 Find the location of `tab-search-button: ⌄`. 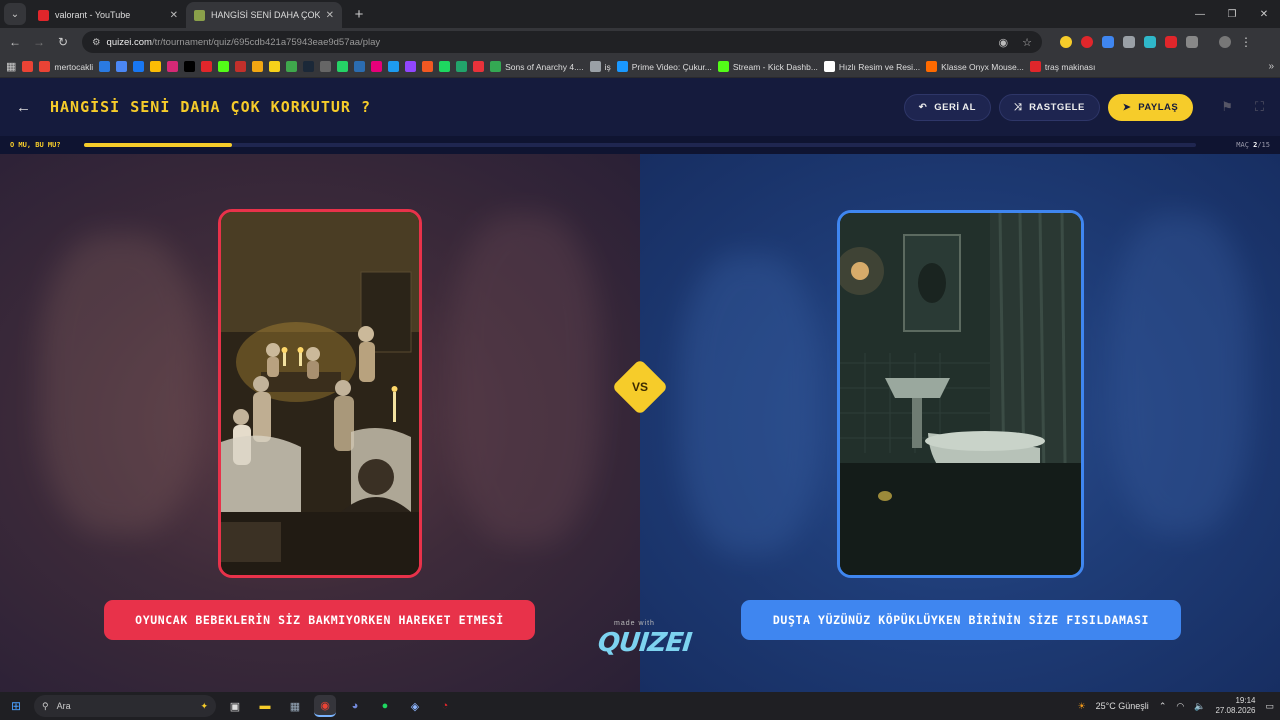

tab-search-button: ⌄ is located at coordinates (15, 14).